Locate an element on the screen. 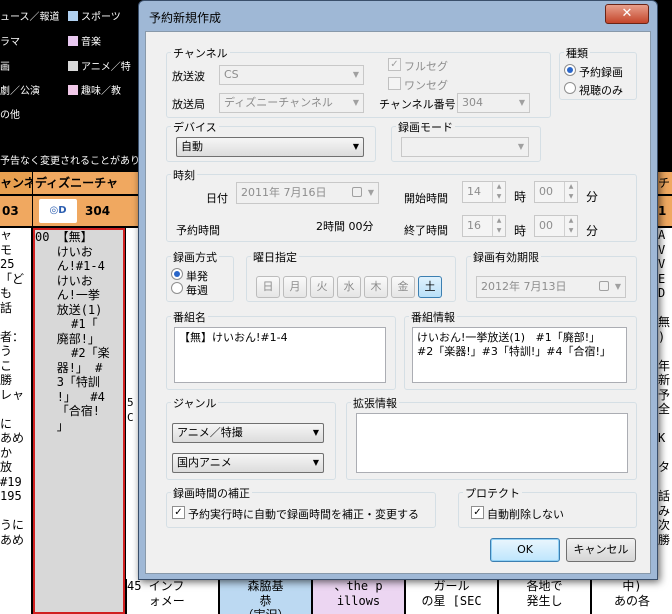 Image resolution: width=672 pixels, height=614 pixels. device-group-label: デバイス is located at coordinates (195, 127).